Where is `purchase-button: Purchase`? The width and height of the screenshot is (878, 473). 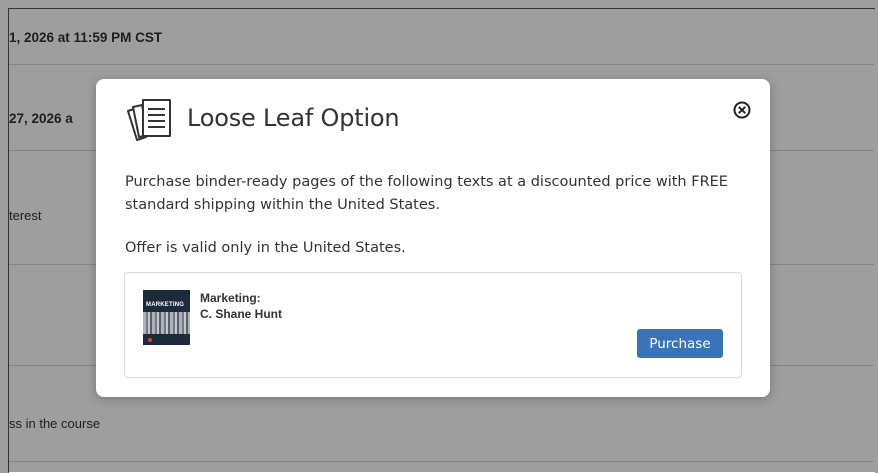
purchase-button: Purchase is located at coordinates (680, 343).